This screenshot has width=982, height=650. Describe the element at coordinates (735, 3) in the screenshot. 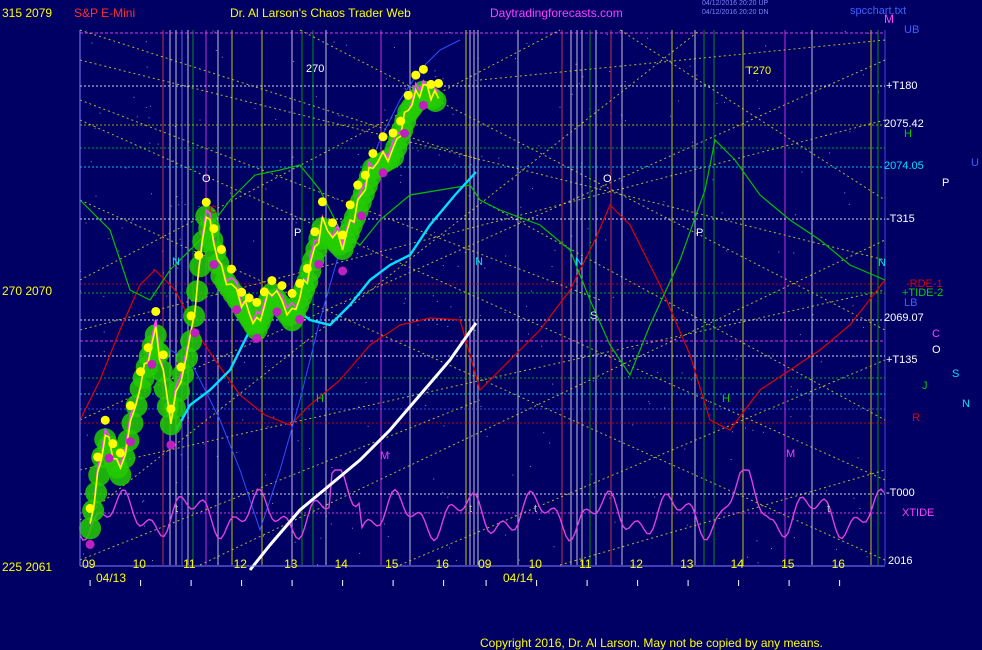

I see `timestamp-up: 04/12/2016 20:20 UP` at that location.